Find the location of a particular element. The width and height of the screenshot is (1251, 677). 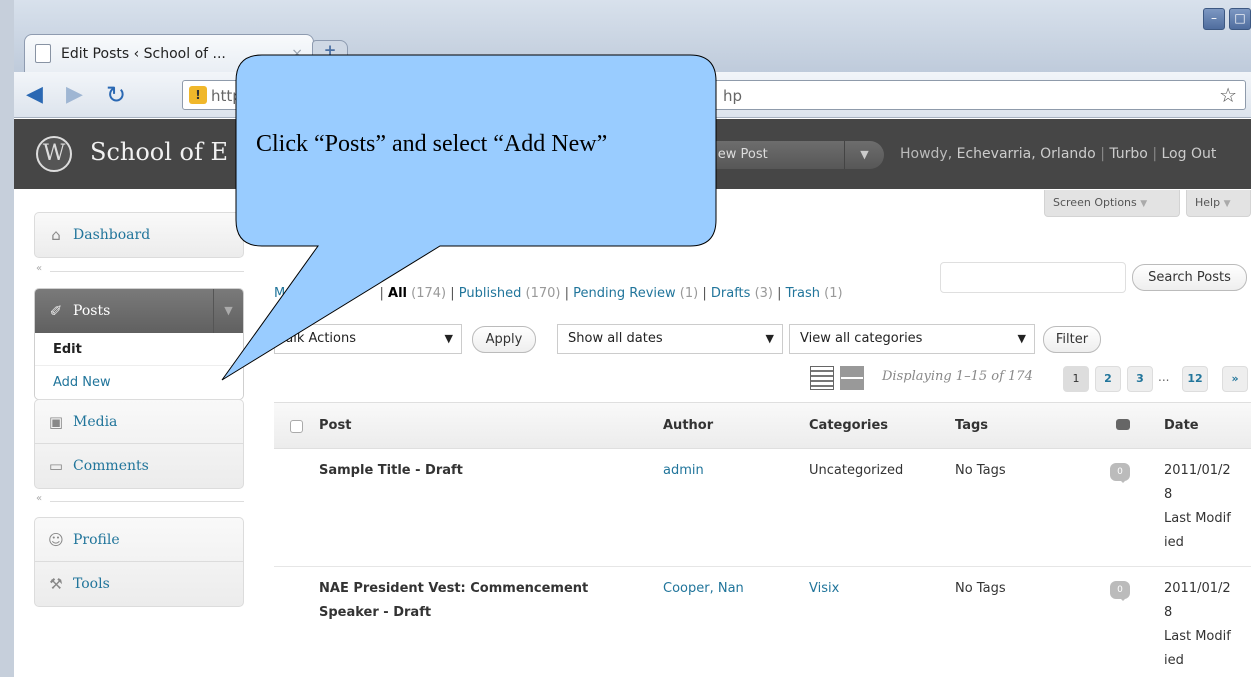

displaying-count: Displaying 1–15 of 174 is located at coordinates (957, 376).